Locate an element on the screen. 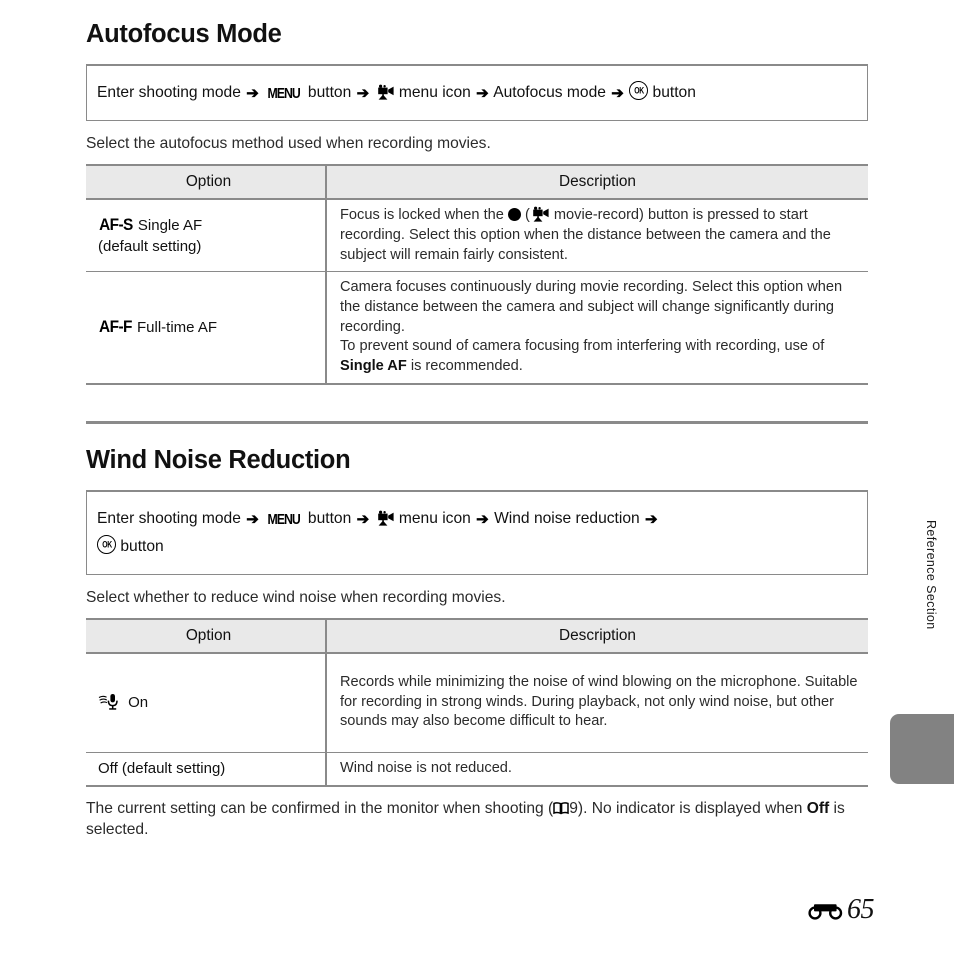  page-folio: 65 is located at coordinates (841, 910).